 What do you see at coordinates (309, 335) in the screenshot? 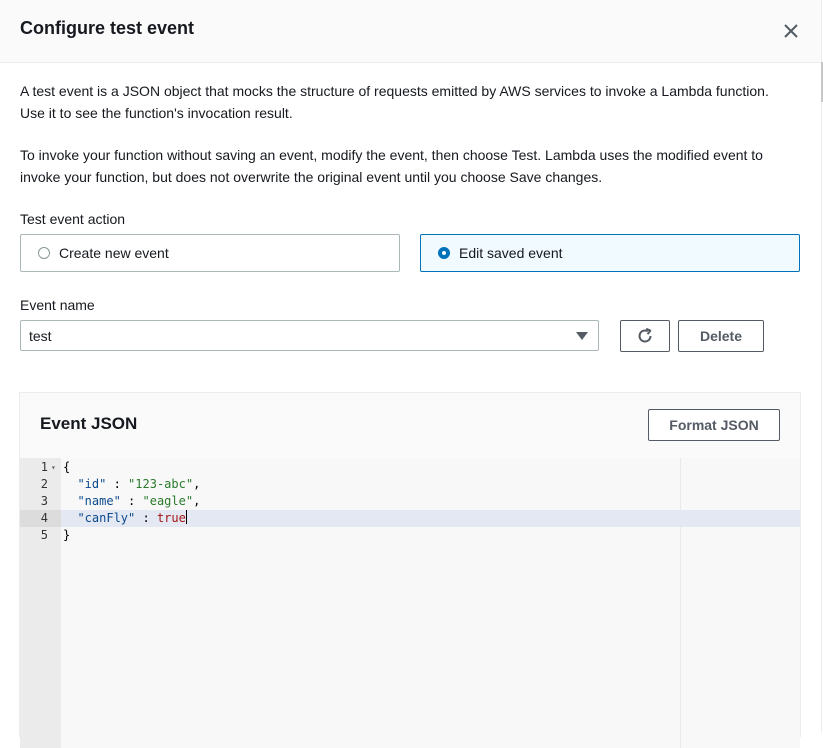
I see `event-name-select: test` at bounding box center [309, 335].